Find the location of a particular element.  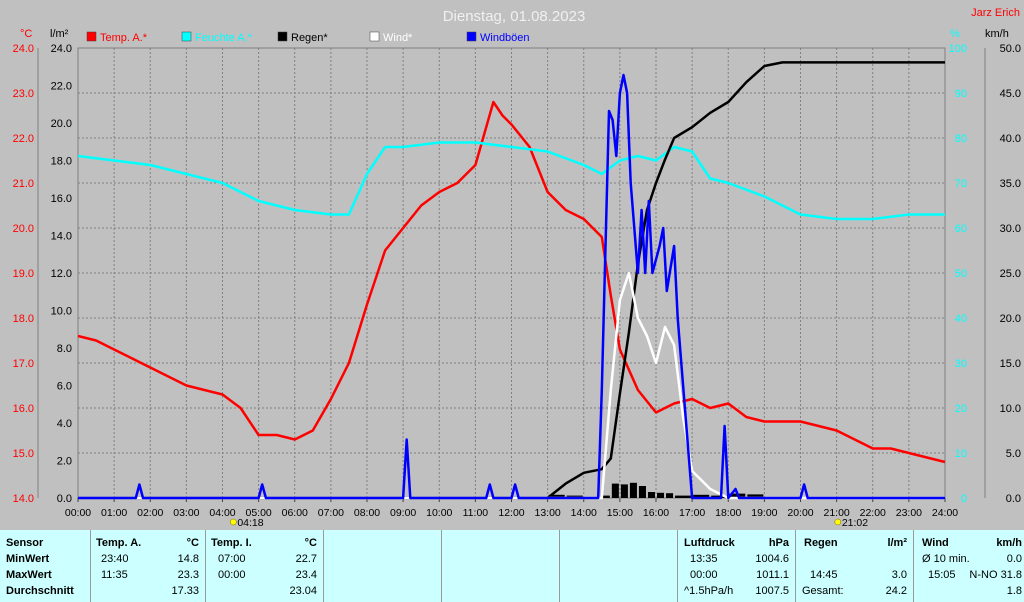

unit-temp: °C is located at coordinates (26, 34).